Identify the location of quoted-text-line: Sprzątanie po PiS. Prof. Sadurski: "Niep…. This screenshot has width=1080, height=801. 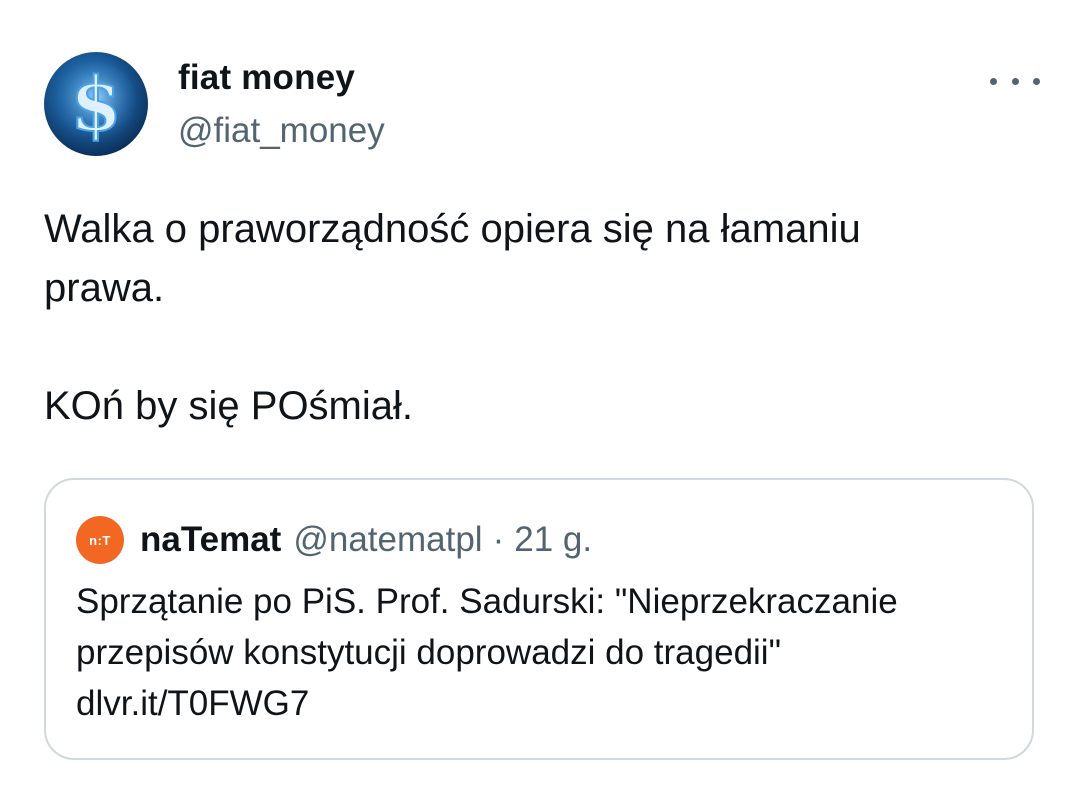
(487, 601).